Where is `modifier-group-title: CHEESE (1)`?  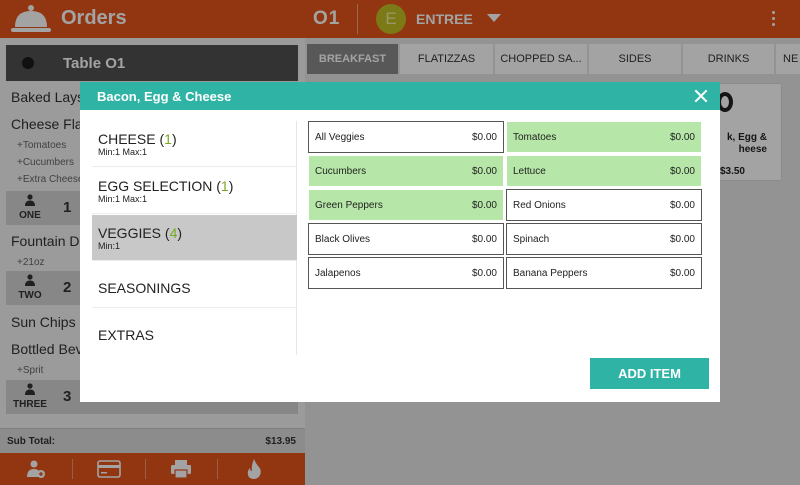 modifier-group-title: CHEESE (1) is located at coordinates (137, 139).